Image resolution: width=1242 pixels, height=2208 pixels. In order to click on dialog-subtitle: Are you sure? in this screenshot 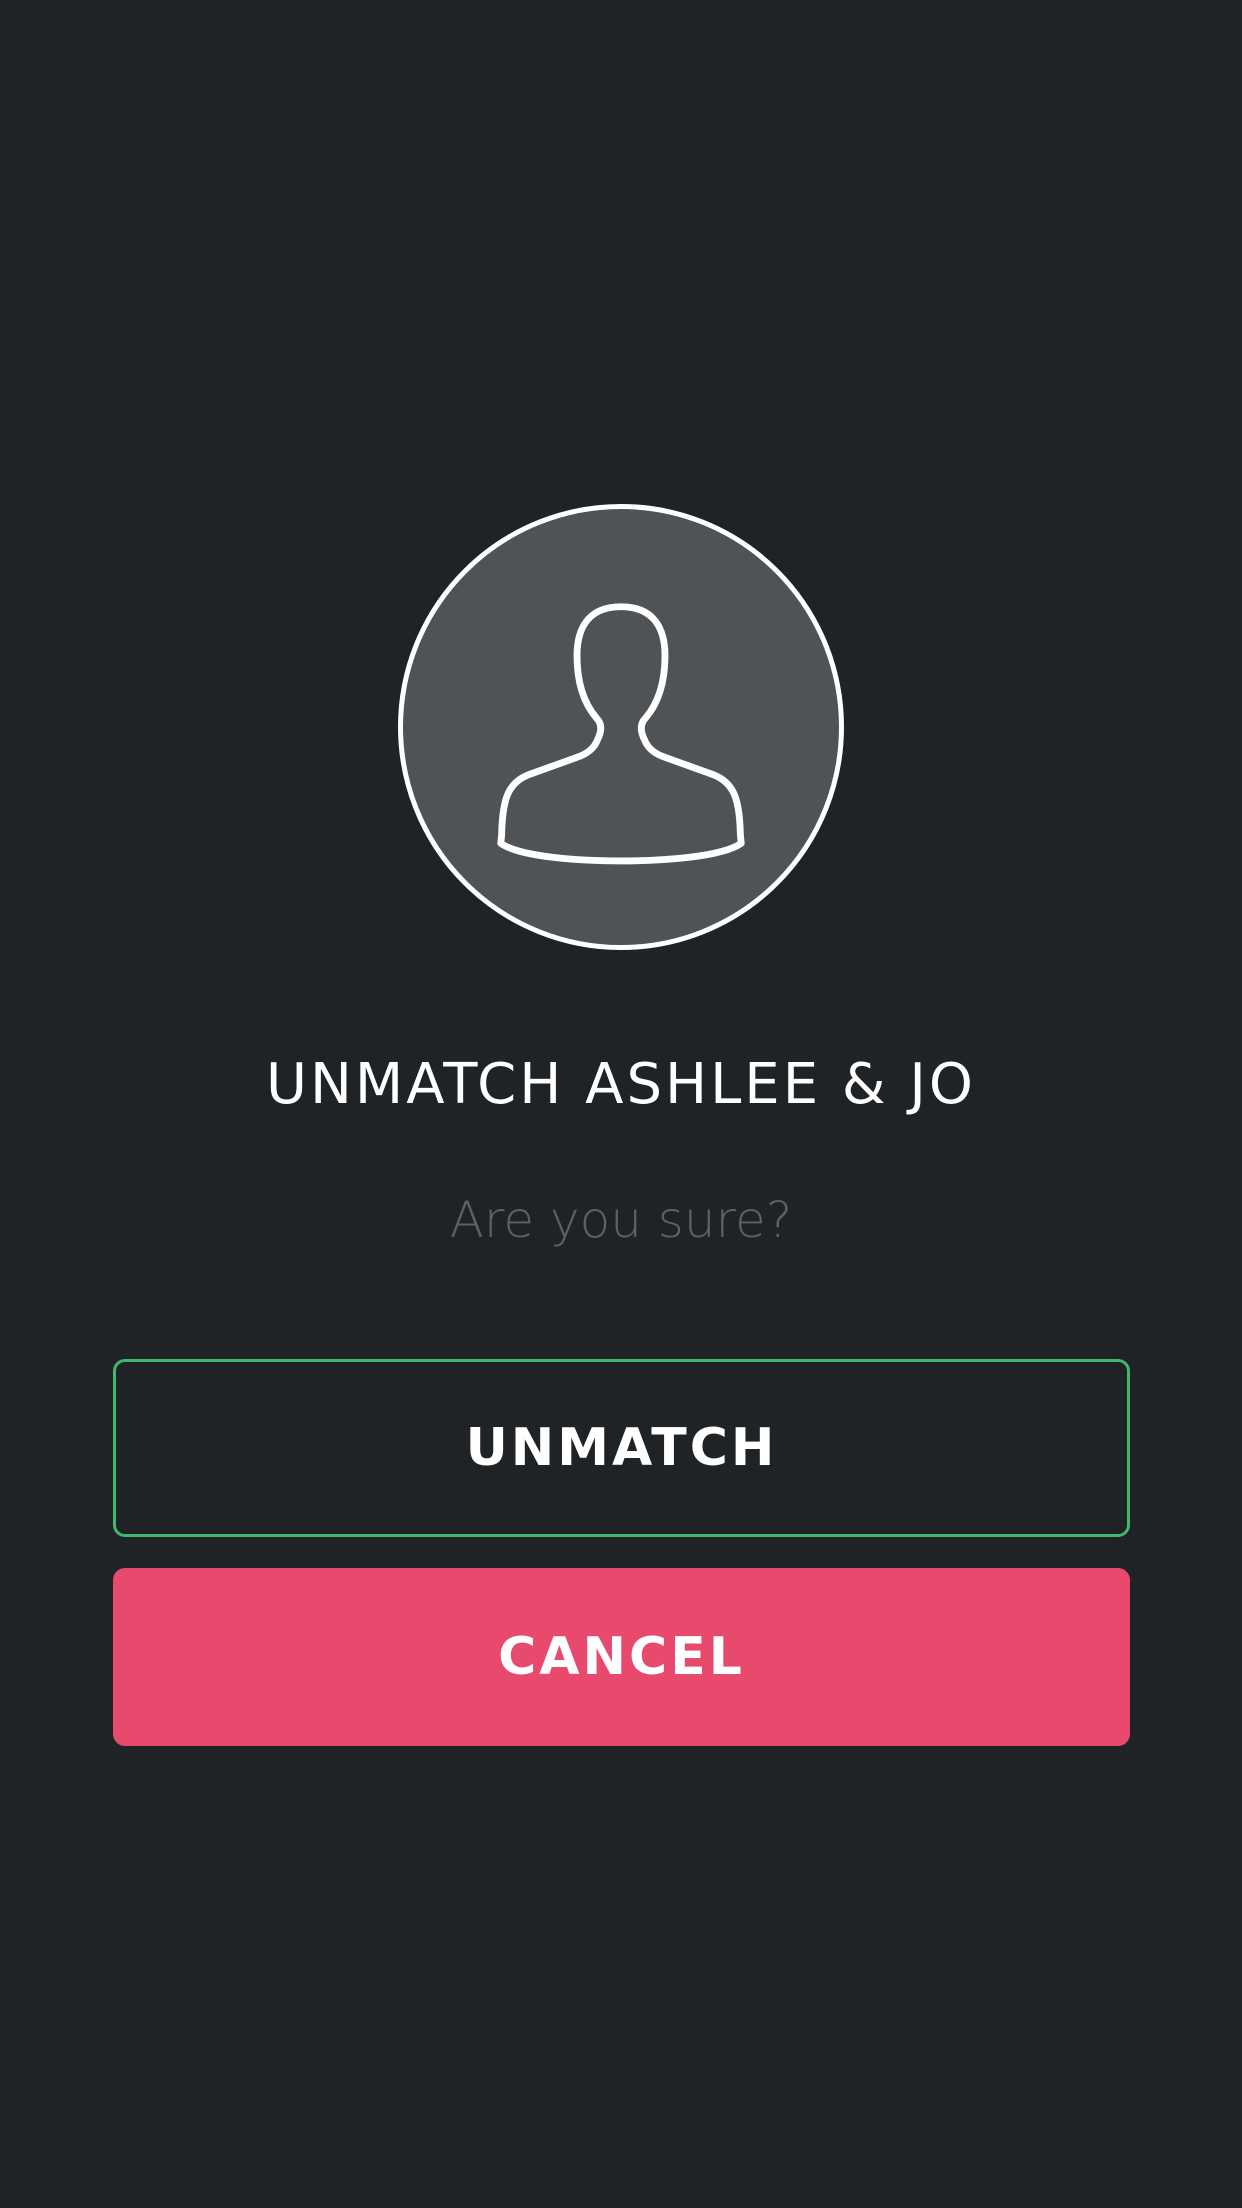, I will do `click(621, 1220)`.